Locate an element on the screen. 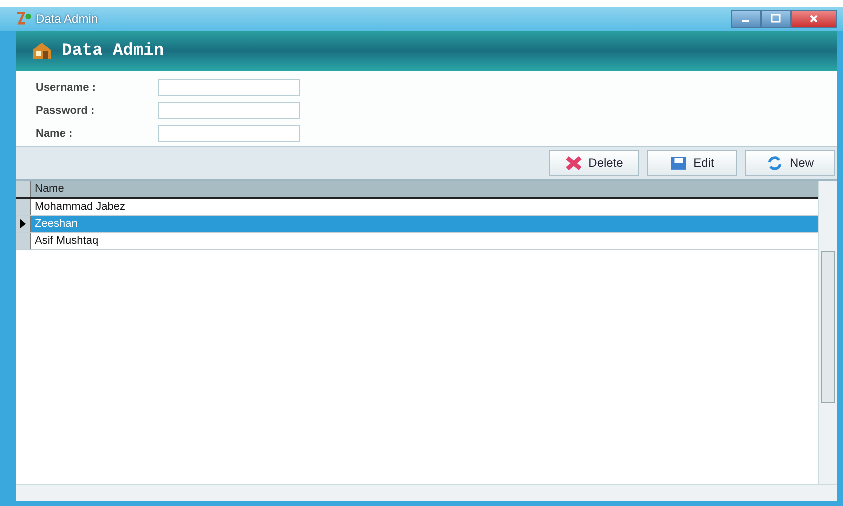 The image size is (843, 506). app-icon is located at coordinates (24, 19).